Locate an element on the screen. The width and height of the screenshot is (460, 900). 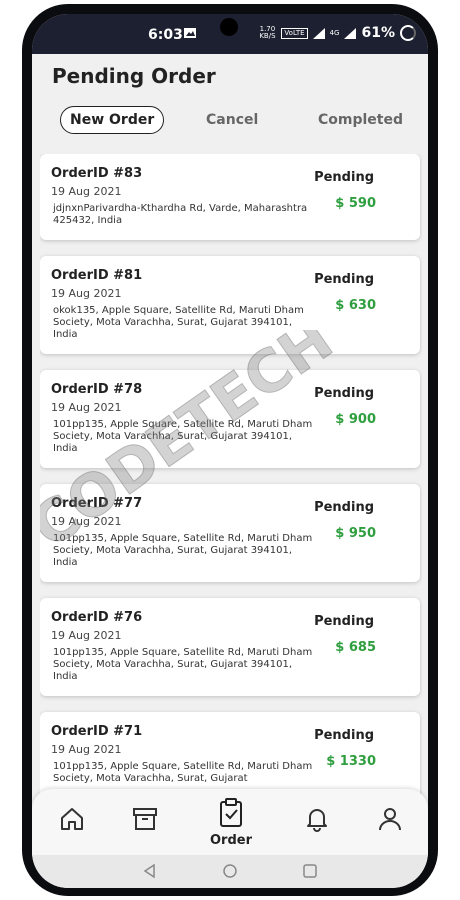
network-speed: 1.70 KB/S is located at coordinates (267, 32).